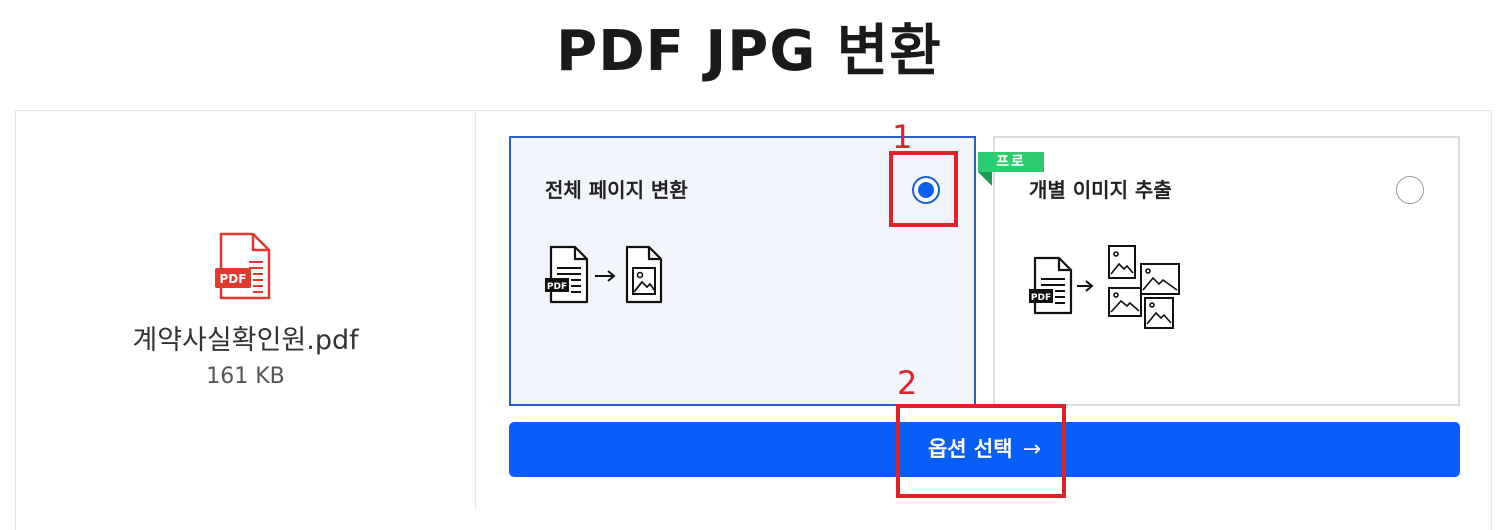  Describe the element at coordinates (616, 190) in the screenshot. I see `option-label: 전체 페이지 변환` at that location.